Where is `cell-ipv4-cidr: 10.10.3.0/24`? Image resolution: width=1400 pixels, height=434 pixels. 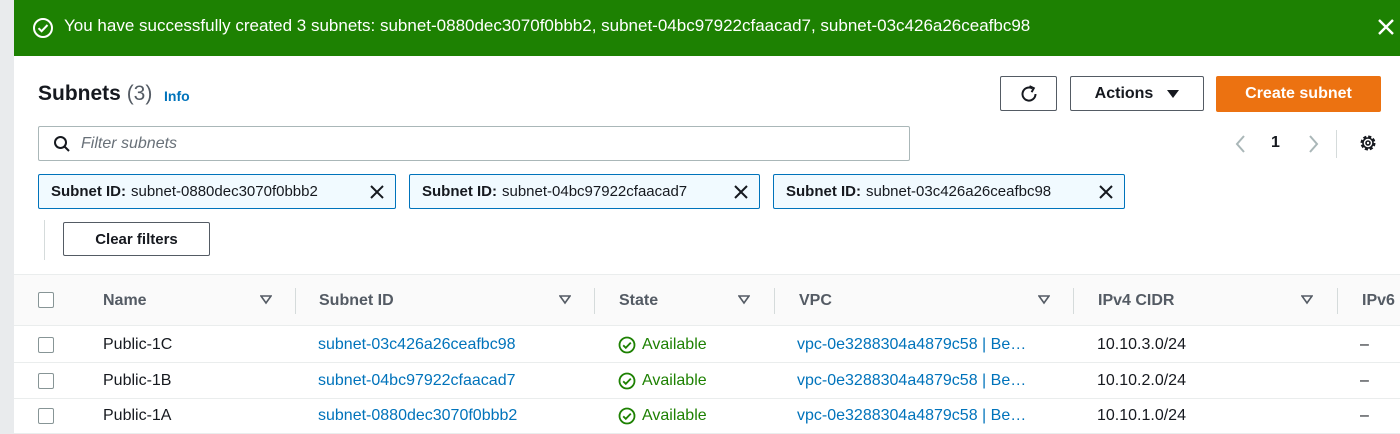
cell-ipv4-cidr: 10.10.3.0/24 is located at coordinates (1141, 344).